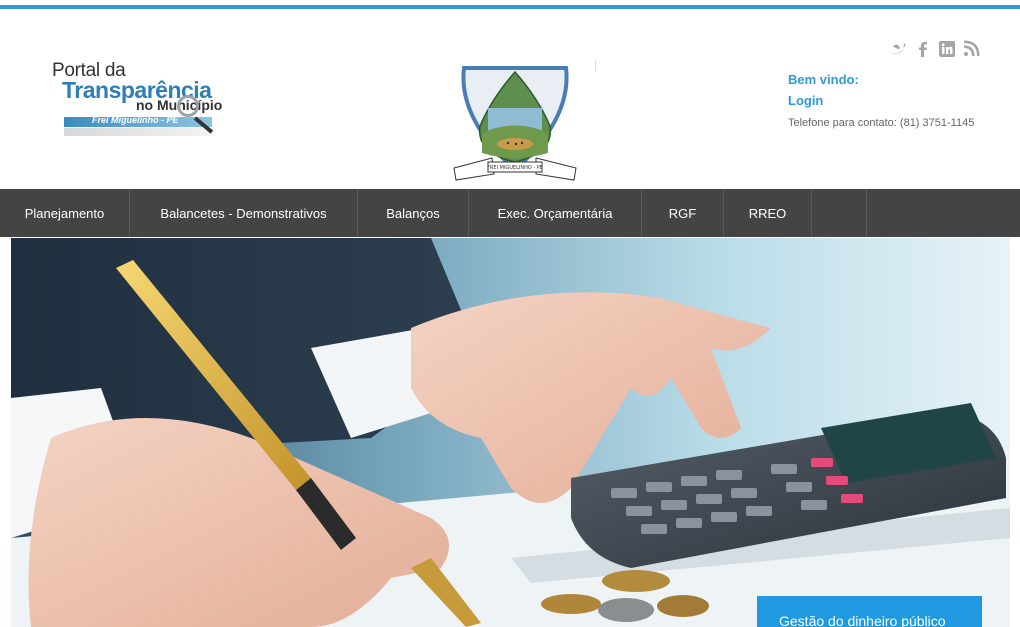 The width and height of the screenshot is (1020, 627). Describe the element at coordinates (805, 100) in the screenshot. I see `login-link: Login` at that location.